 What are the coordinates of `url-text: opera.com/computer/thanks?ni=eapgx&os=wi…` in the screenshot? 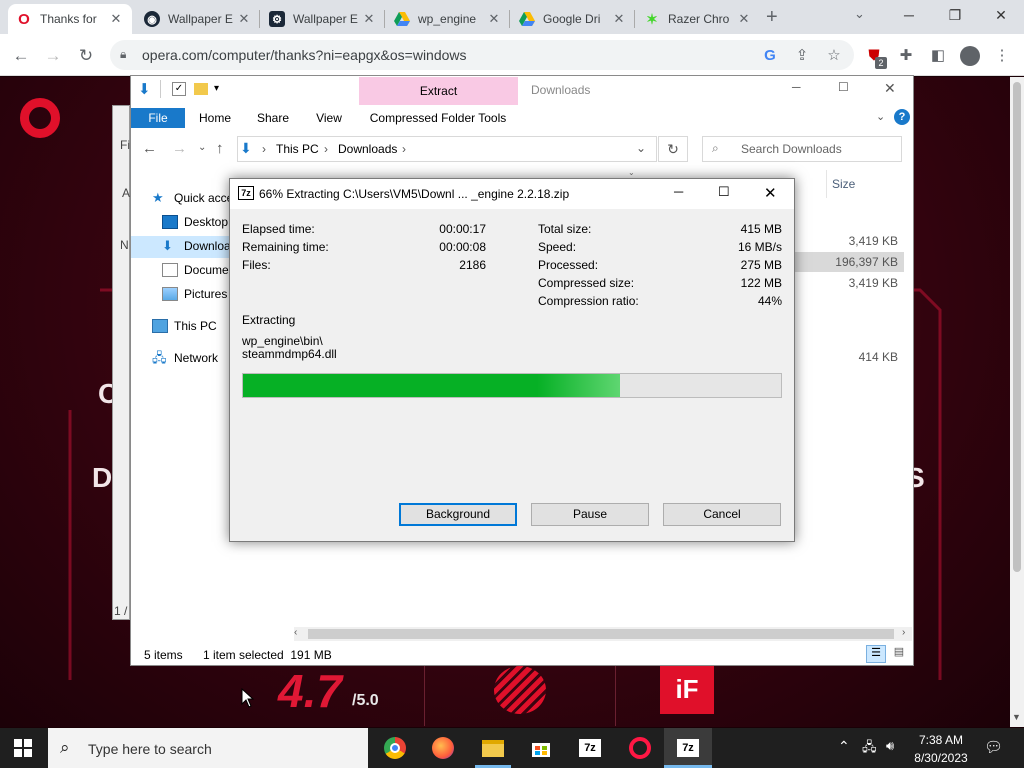 It's located at (304, 55).